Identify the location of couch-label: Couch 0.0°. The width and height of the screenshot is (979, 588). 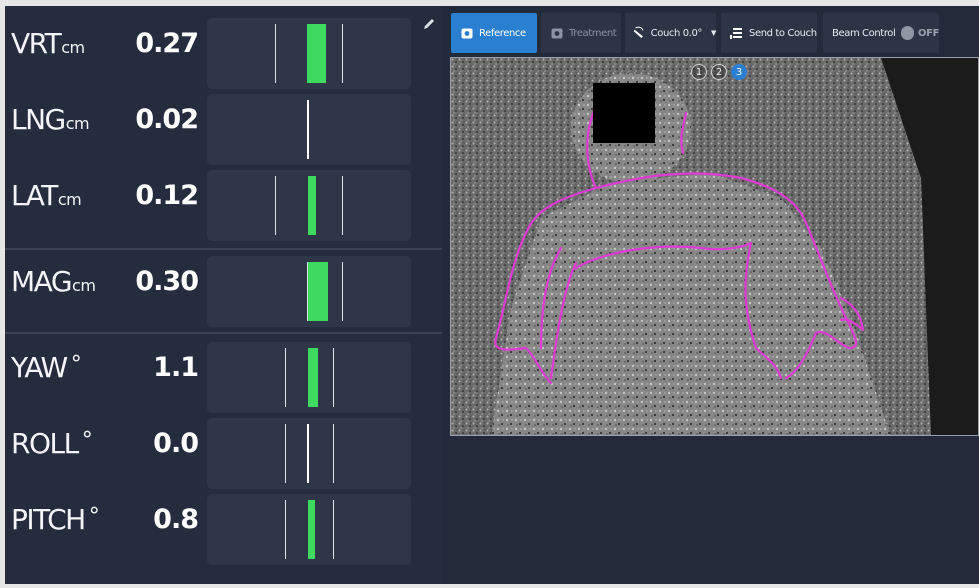
(676, 33).